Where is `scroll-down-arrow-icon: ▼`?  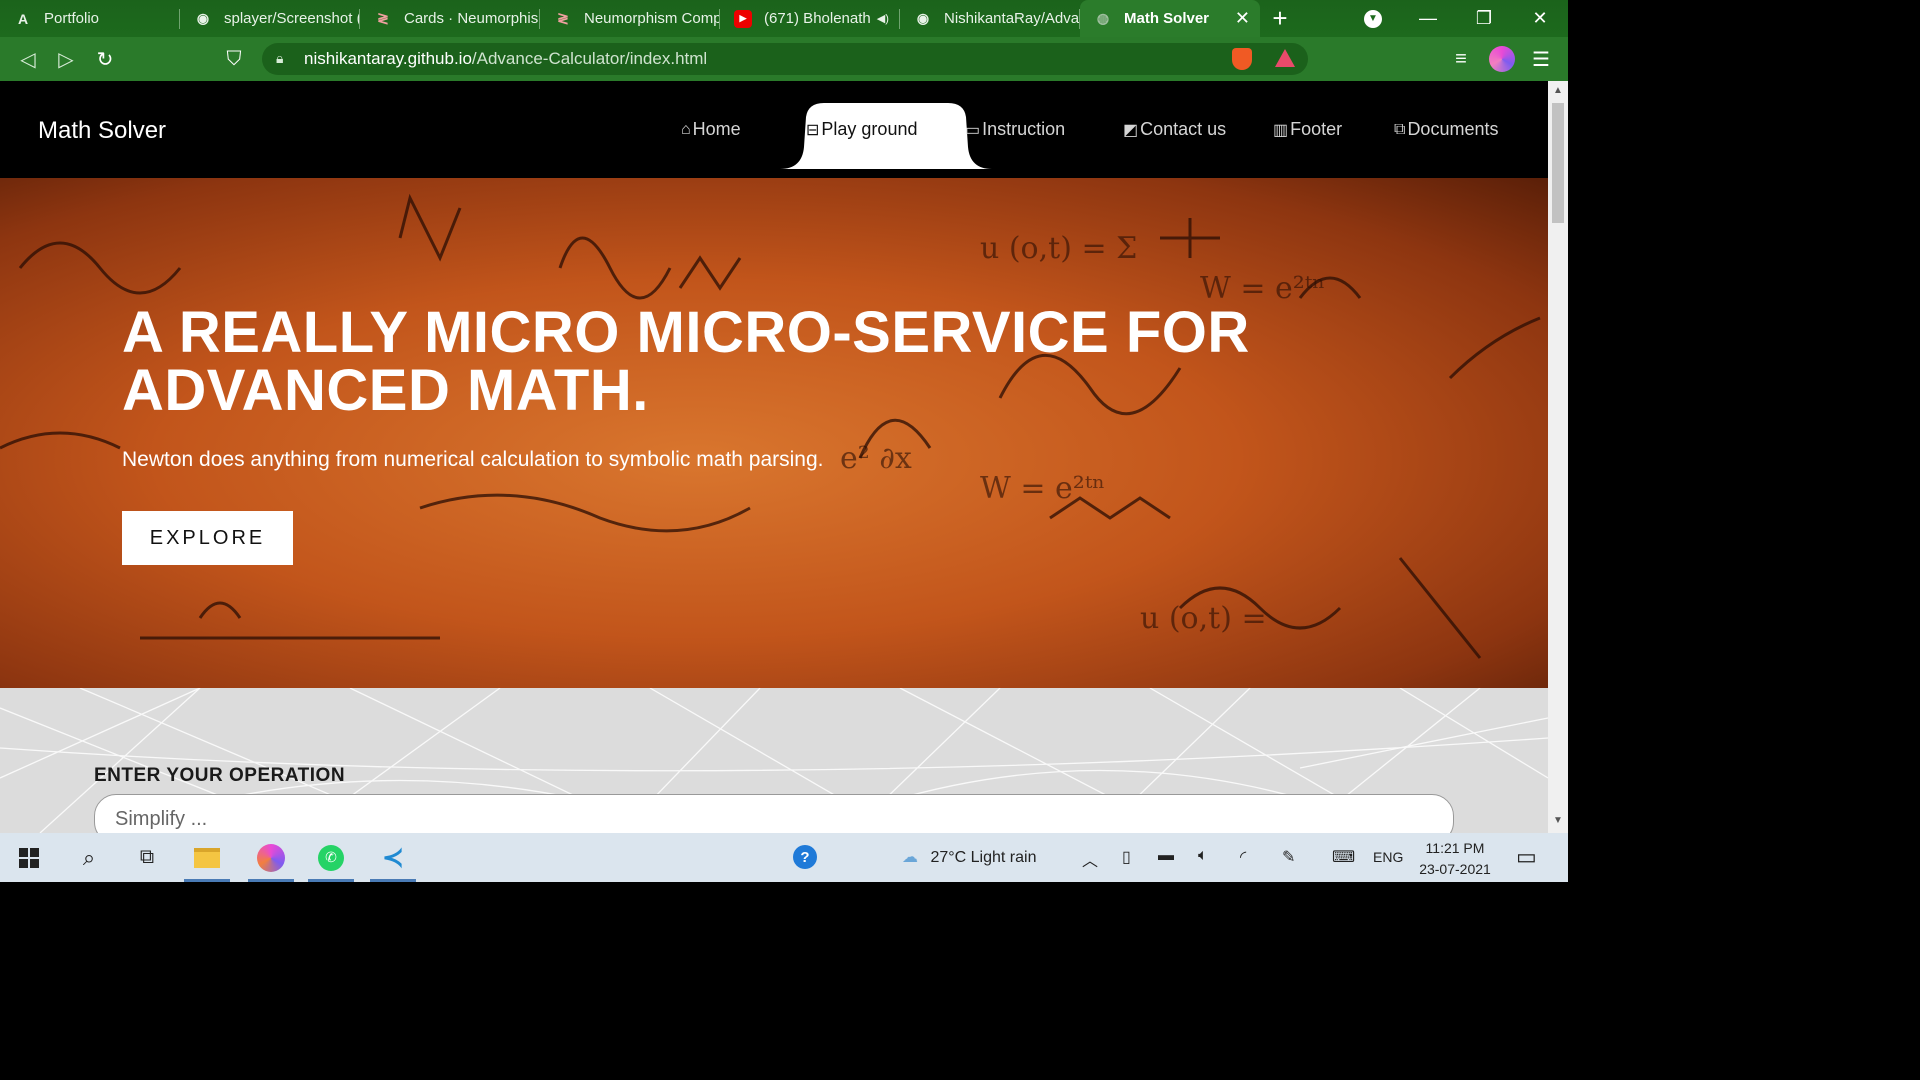
scroll-down-arrow-icon: ▼ is located at coordinates (1558, 821).